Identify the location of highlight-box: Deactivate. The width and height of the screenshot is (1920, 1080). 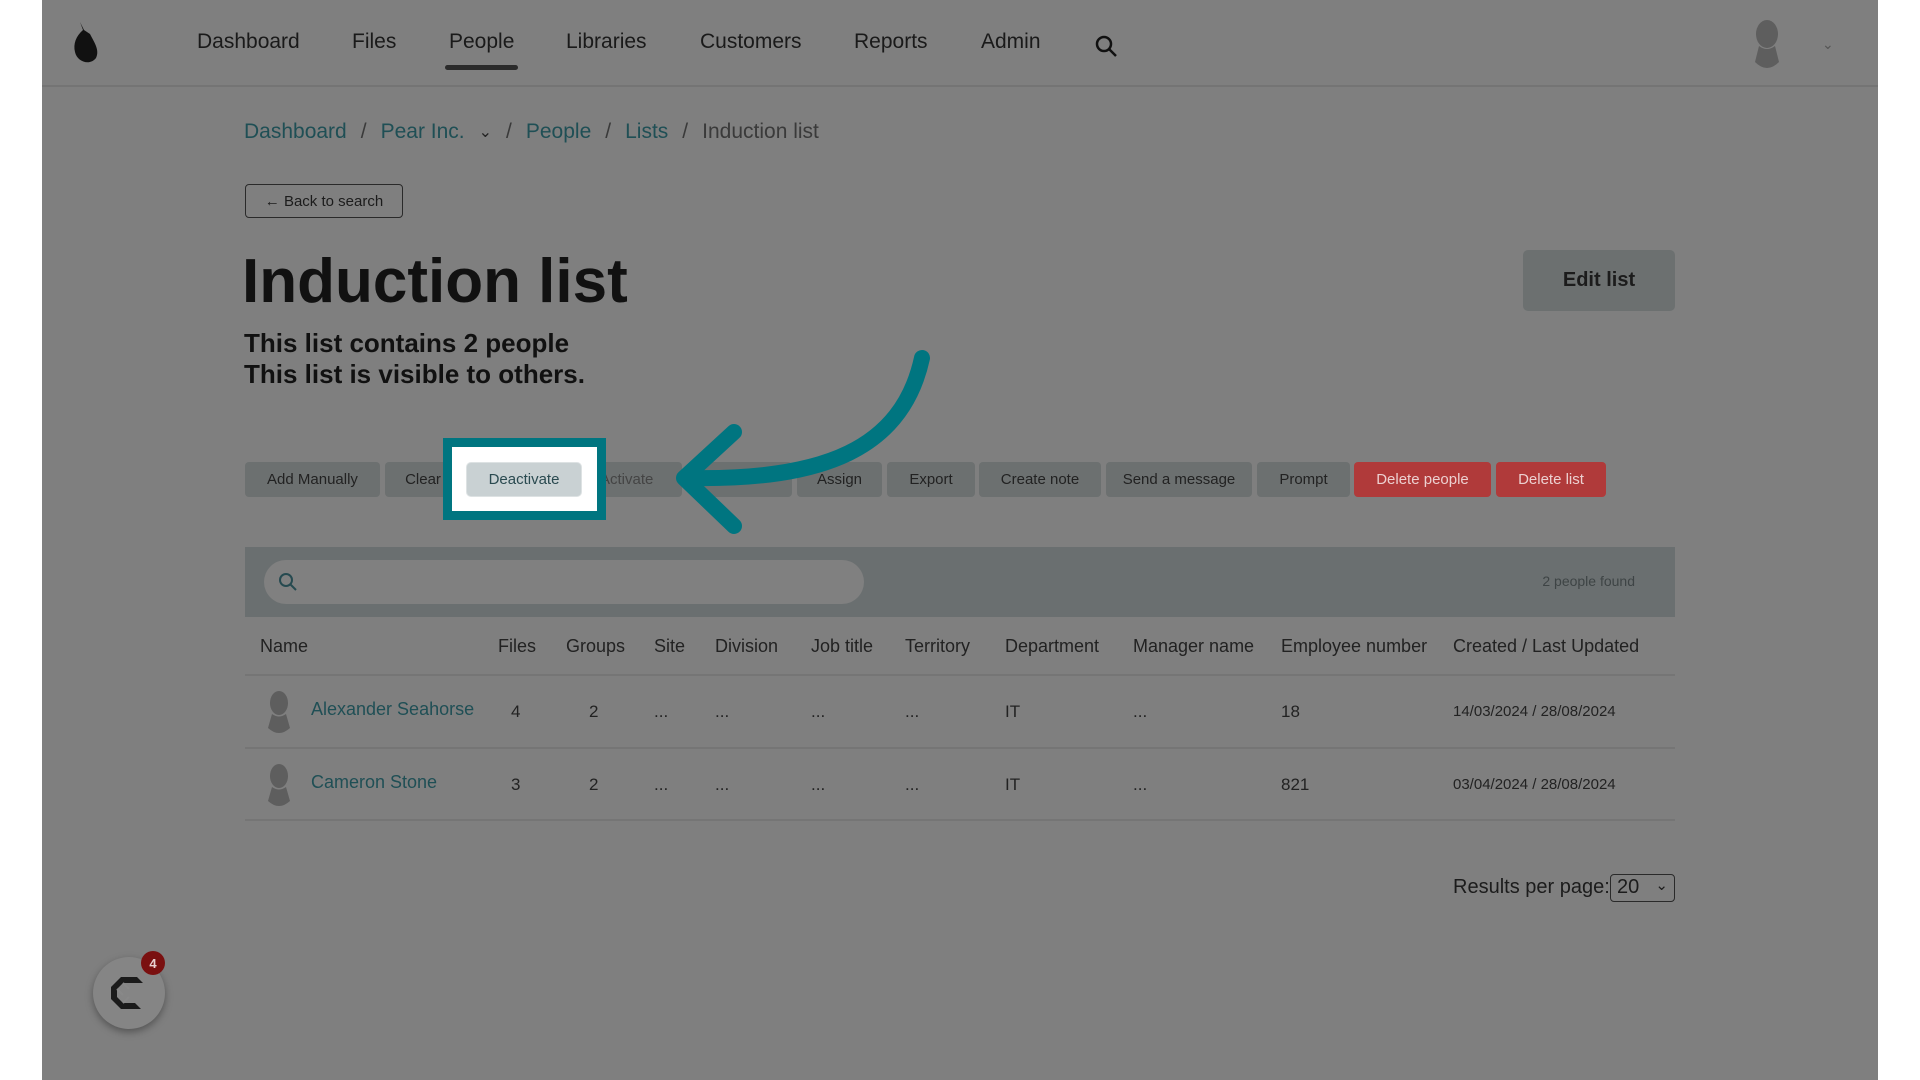
(524, 479).